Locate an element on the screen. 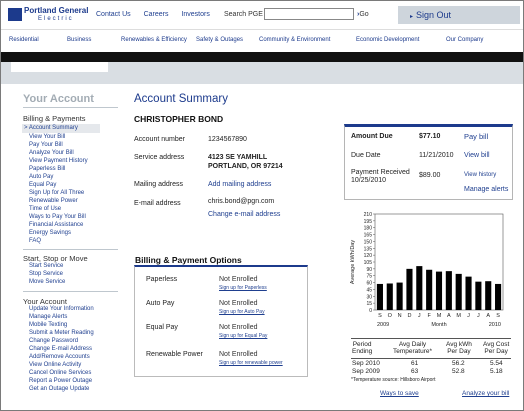 The height and width of the screenshot is (411, 524). email-value: chris.bond@pgn.com is located at coordinates (241, 201).